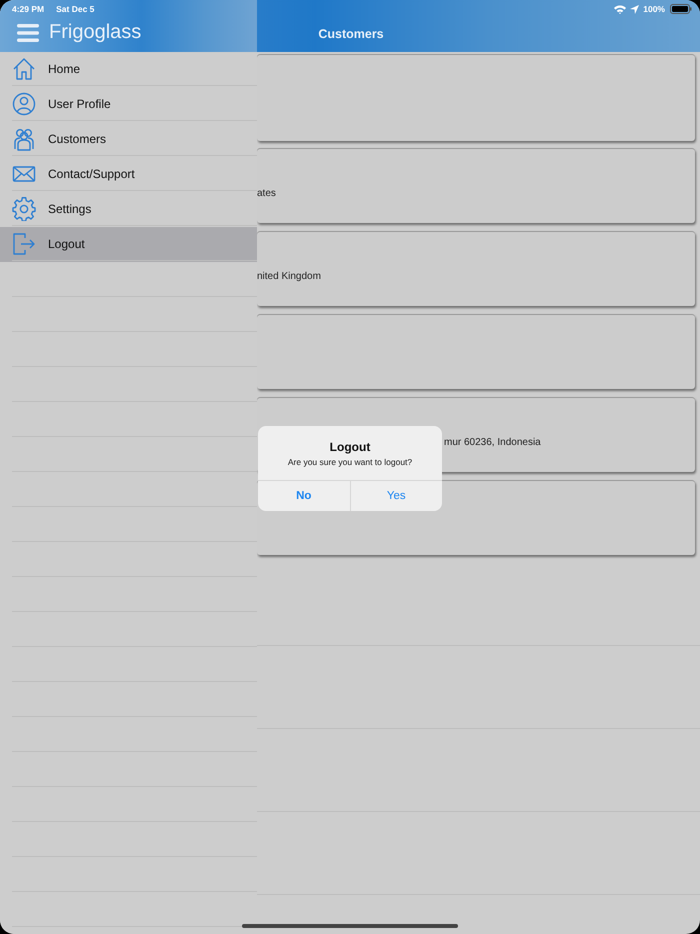 Image resolution: width=700 pixels, height=934 pixels. I want to click on gear-icon, so click(24, 209).